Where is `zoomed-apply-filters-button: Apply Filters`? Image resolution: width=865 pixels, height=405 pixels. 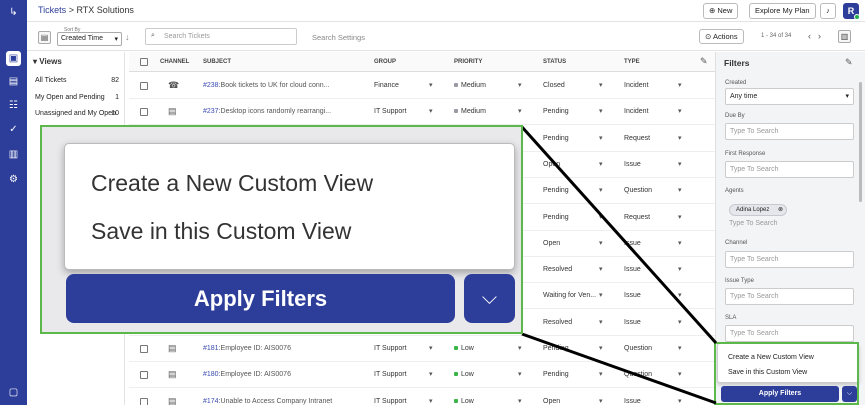
zoomed-apply-filters-button: Apply Filters is located at coordinates (260, 298).